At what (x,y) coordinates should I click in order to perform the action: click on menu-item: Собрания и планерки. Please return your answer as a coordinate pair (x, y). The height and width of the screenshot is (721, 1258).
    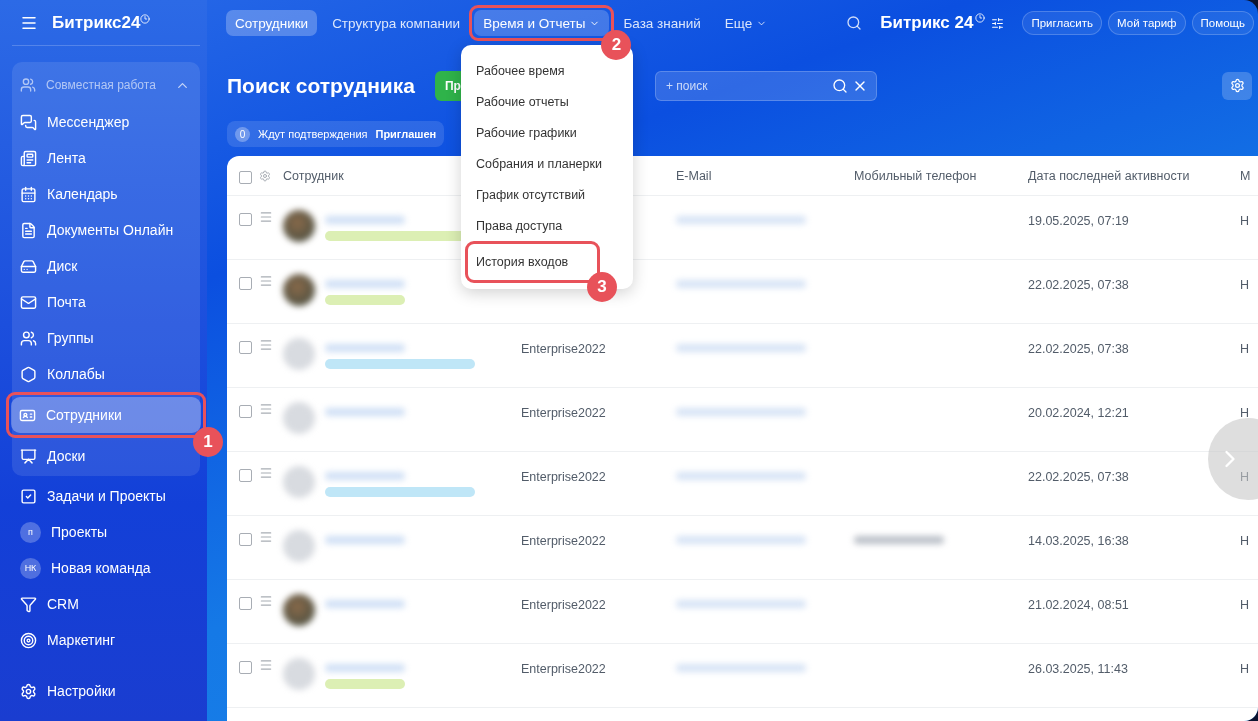
    Looking at the image, I should click on (547, 163).